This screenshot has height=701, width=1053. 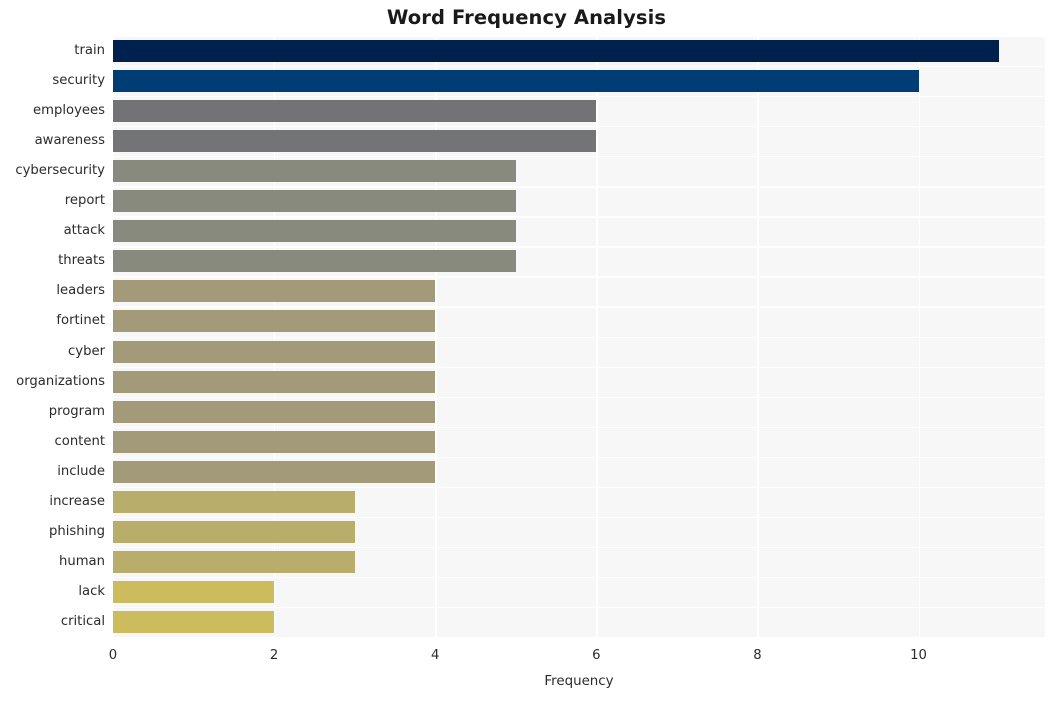 What do you see at coordinates (918, 655) in the screenshot?
I see `x-tick-label: 10` at bounding box center [918, 655].